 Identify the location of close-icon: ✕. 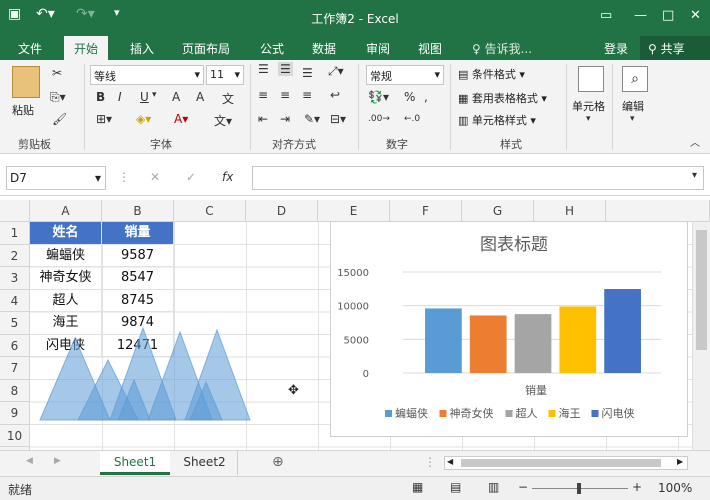
(695, 15).